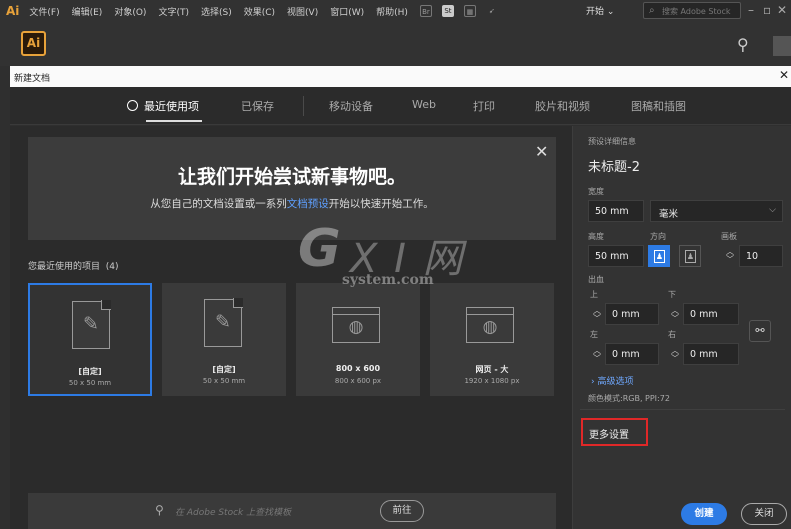  Describe the element at coordinates (541, 151) in the screenshot. I see `banner-close-icon: ✕` at that location.